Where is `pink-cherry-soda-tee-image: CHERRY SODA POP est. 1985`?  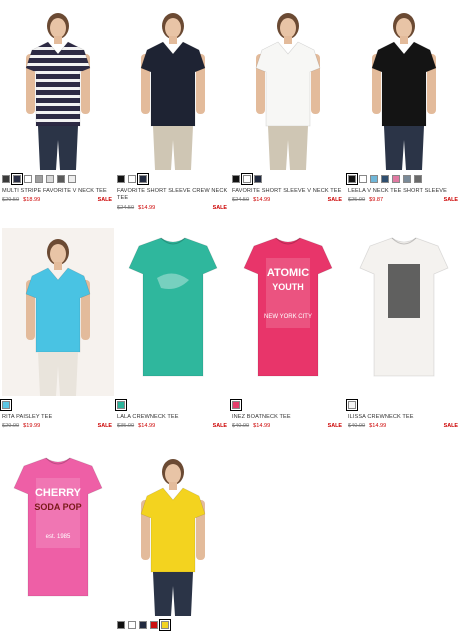 pink-cherry-soda-tee-image: CHERRY SODA POP est. 1985 is located at coordinates (58, 532).